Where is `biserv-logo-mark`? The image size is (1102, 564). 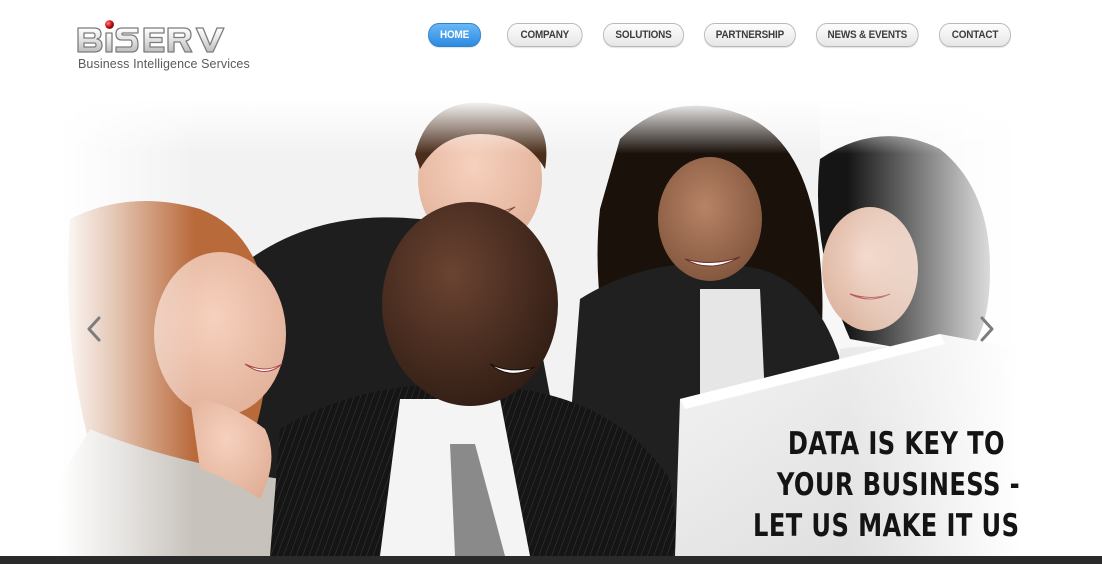
biserv-logo-mark is located at coordinates (151, 36).